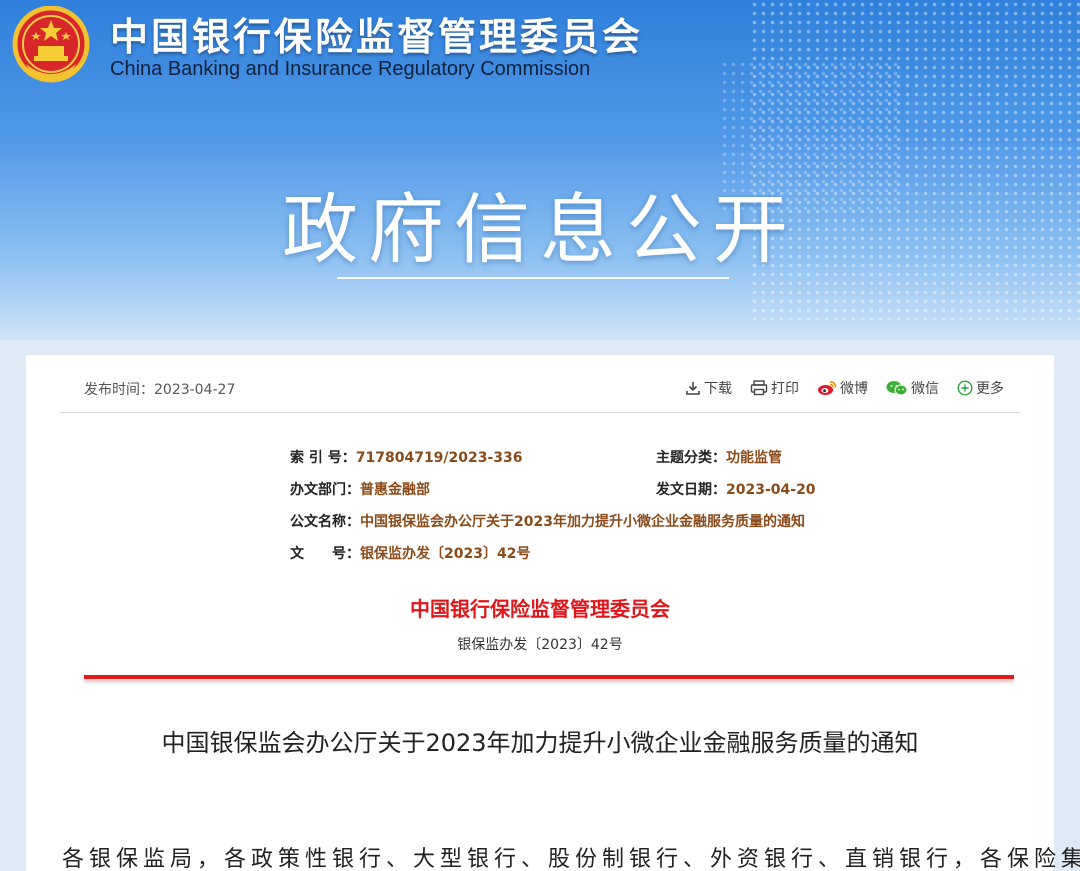  Describe the element at coordinates (754, 458) in the screenshot. I see `info-value: 功能监管` at that location.